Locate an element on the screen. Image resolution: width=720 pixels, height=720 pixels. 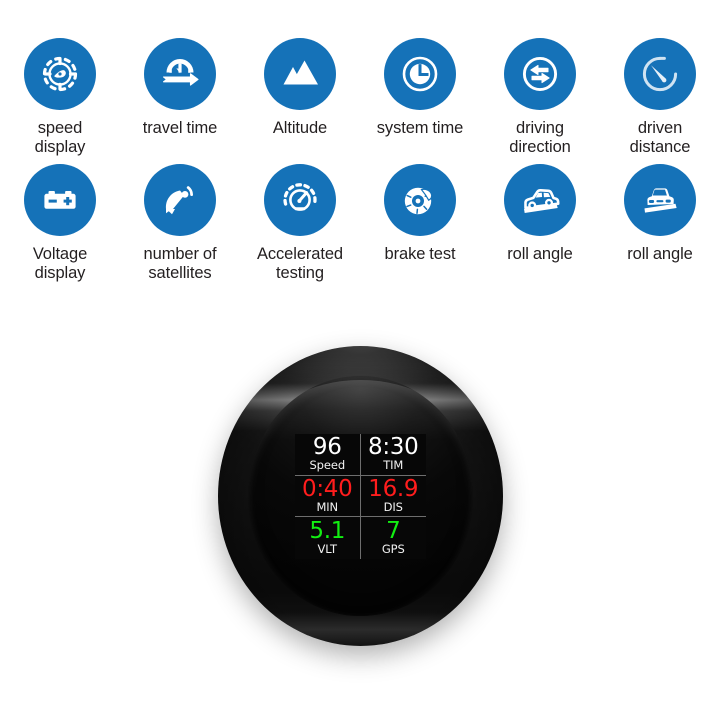
feature-brake-test: brake test is located at coordinates (420, 223).